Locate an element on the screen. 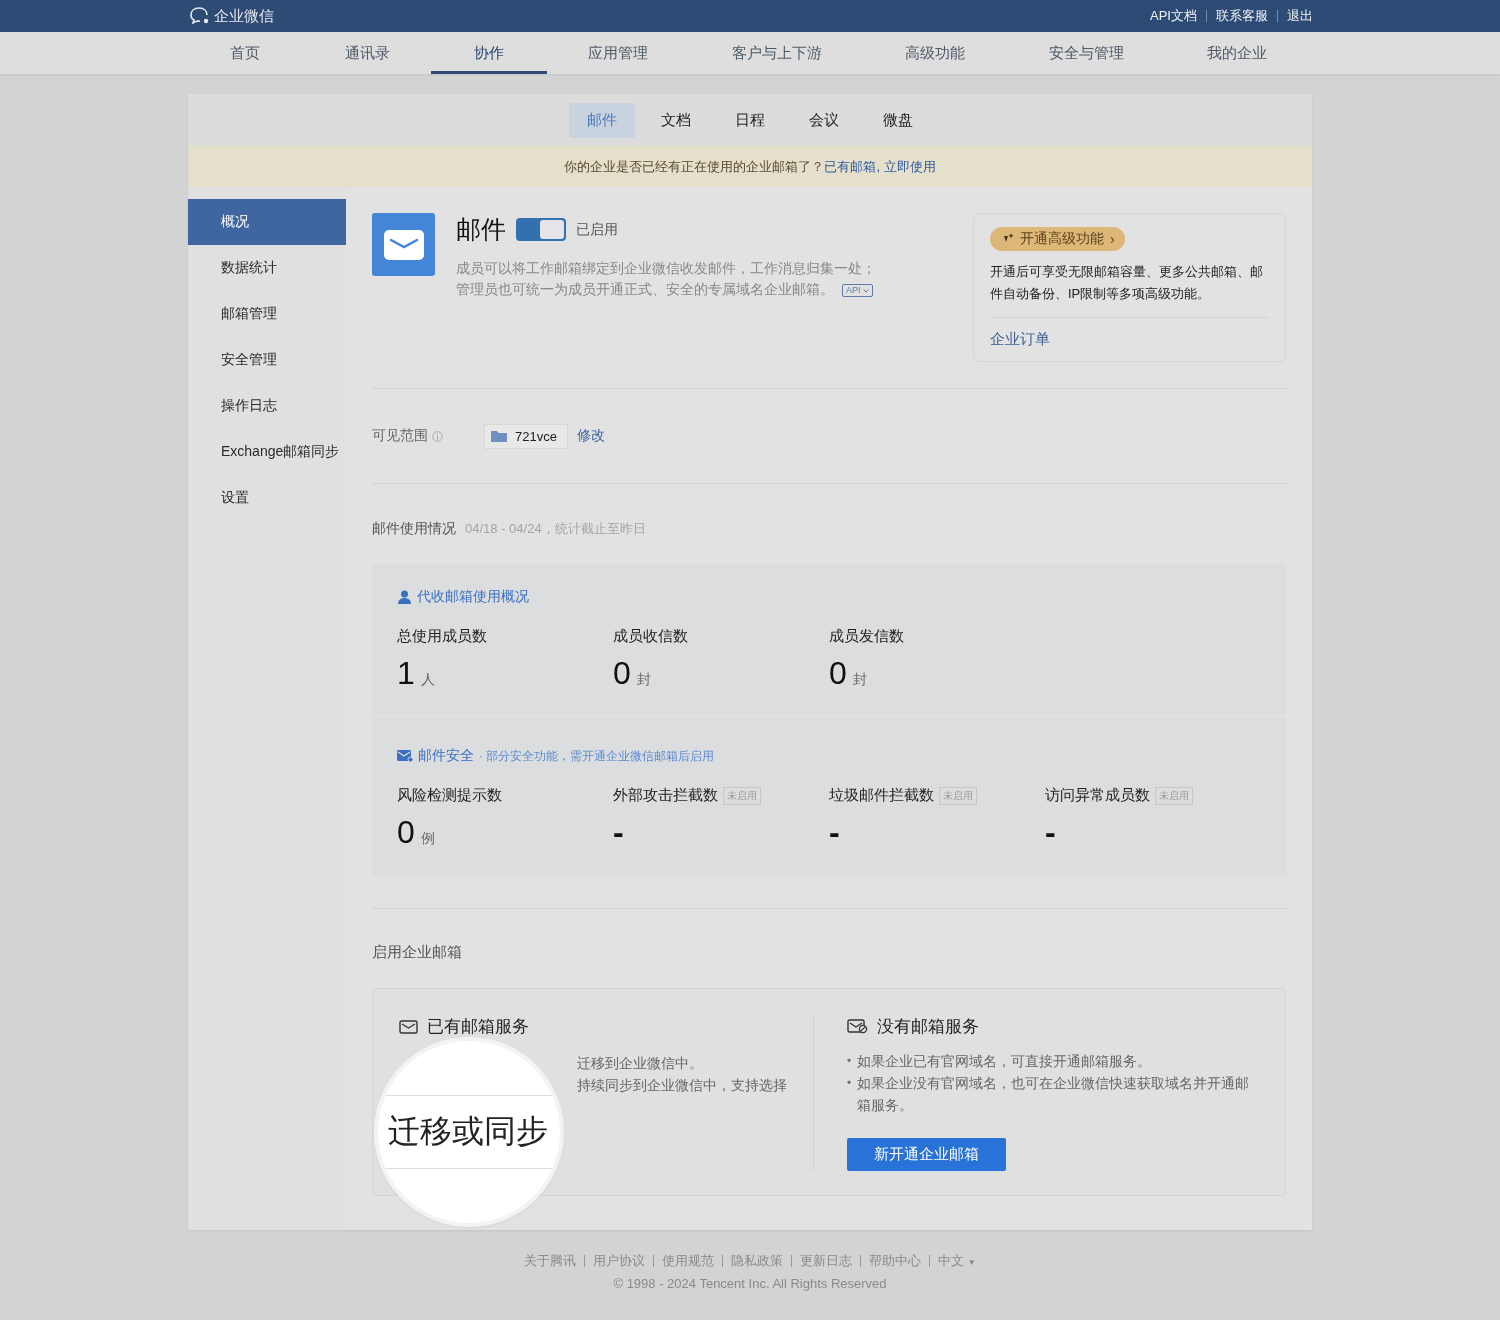 The image size is (1500, 1320). service-bullet: 如果企业没有官网域名，也可在企业微信快速获取域名并开通邮箱服务。 is located at coordinates (1054, 1094).